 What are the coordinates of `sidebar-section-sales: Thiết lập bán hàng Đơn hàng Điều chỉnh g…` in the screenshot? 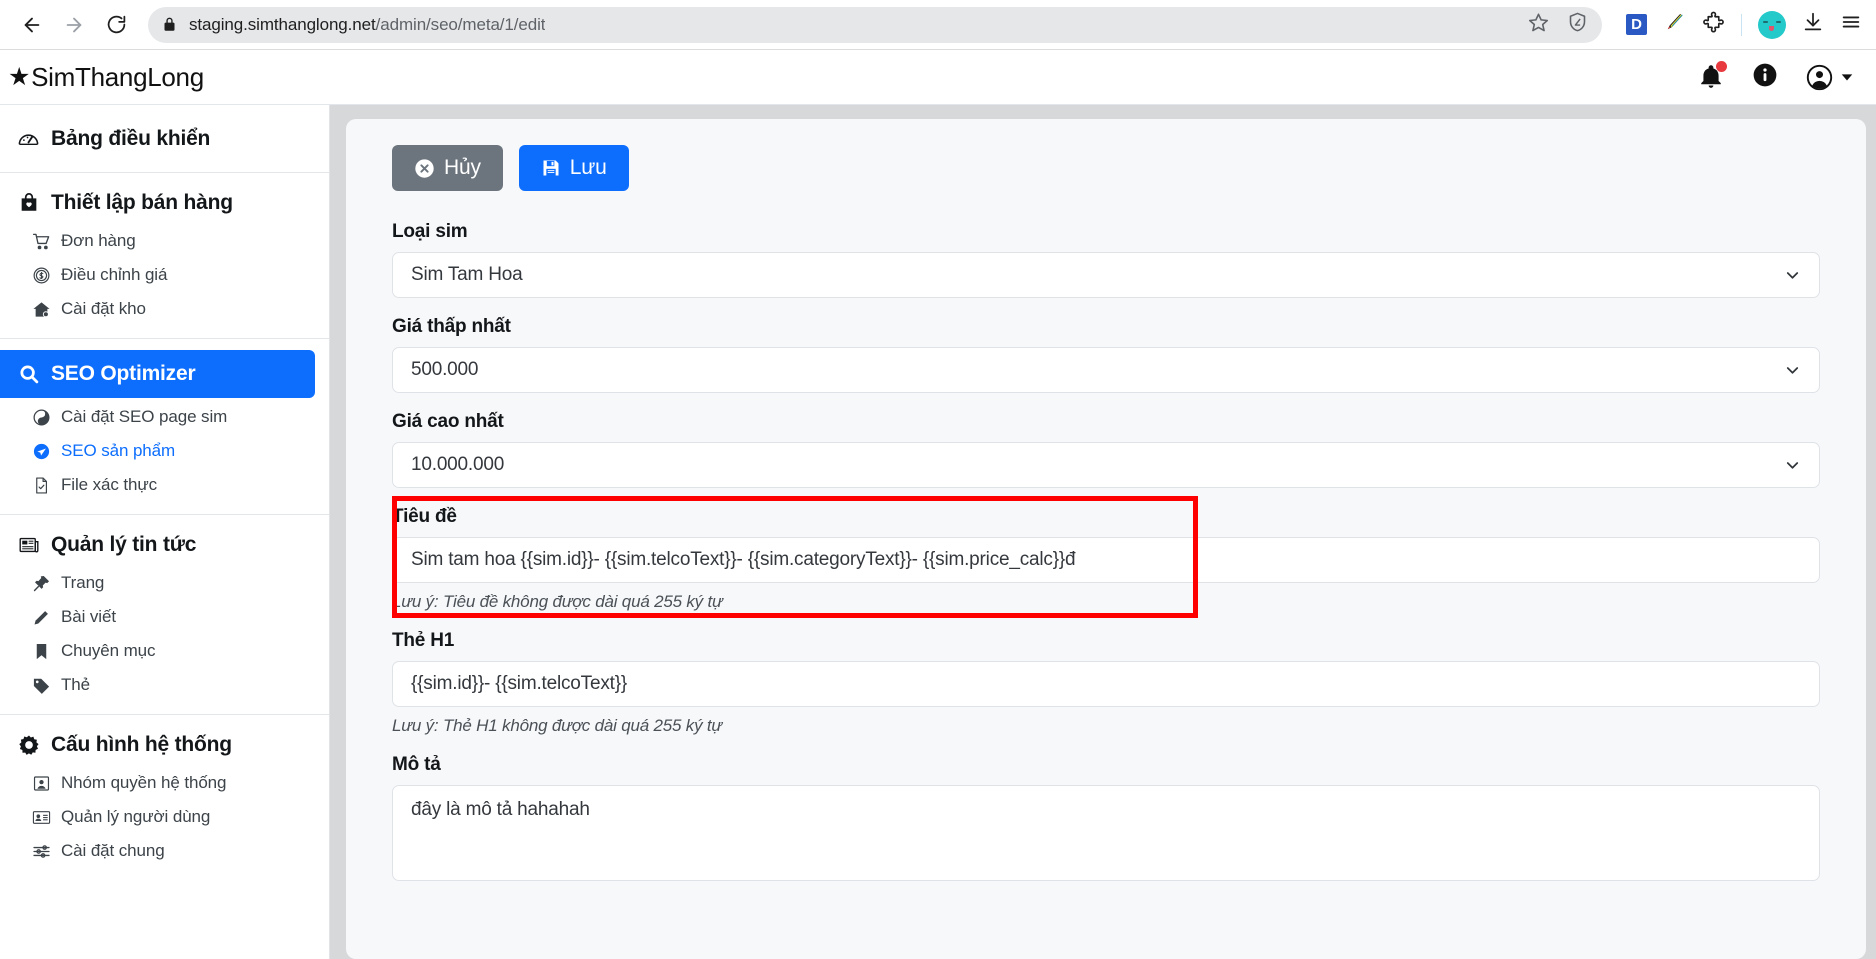 It's located at (164, 256).